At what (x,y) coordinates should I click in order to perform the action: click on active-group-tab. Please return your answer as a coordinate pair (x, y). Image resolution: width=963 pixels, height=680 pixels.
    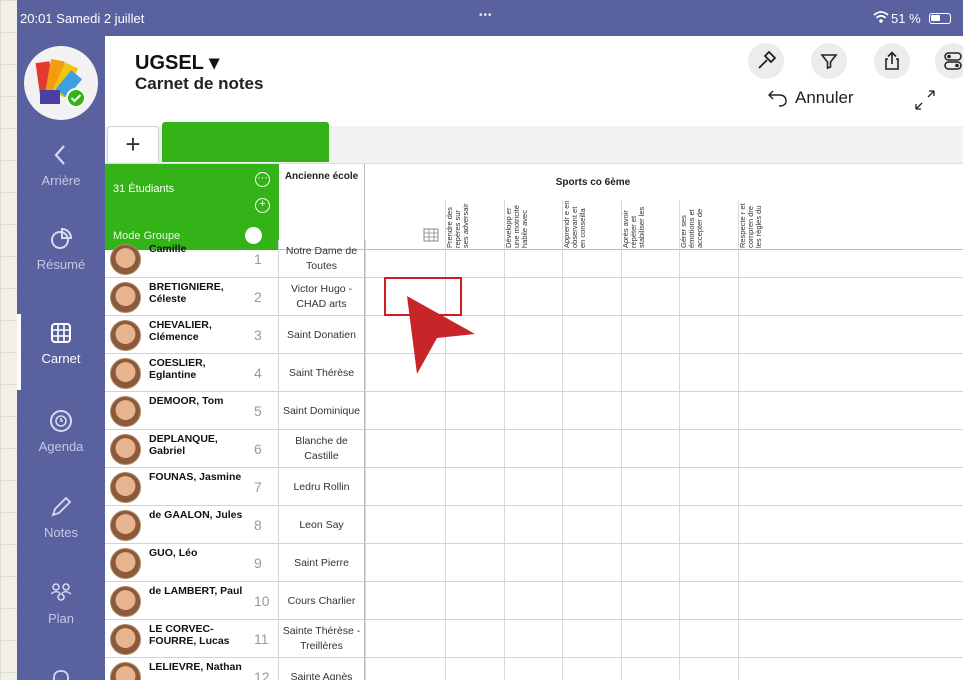
    Looking at the image, I should click on (245, 142).